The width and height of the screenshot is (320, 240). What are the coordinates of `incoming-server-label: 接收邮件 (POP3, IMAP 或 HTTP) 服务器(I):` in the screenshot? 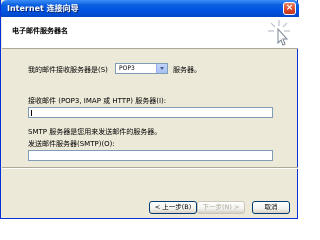 It's located at (97, 101).